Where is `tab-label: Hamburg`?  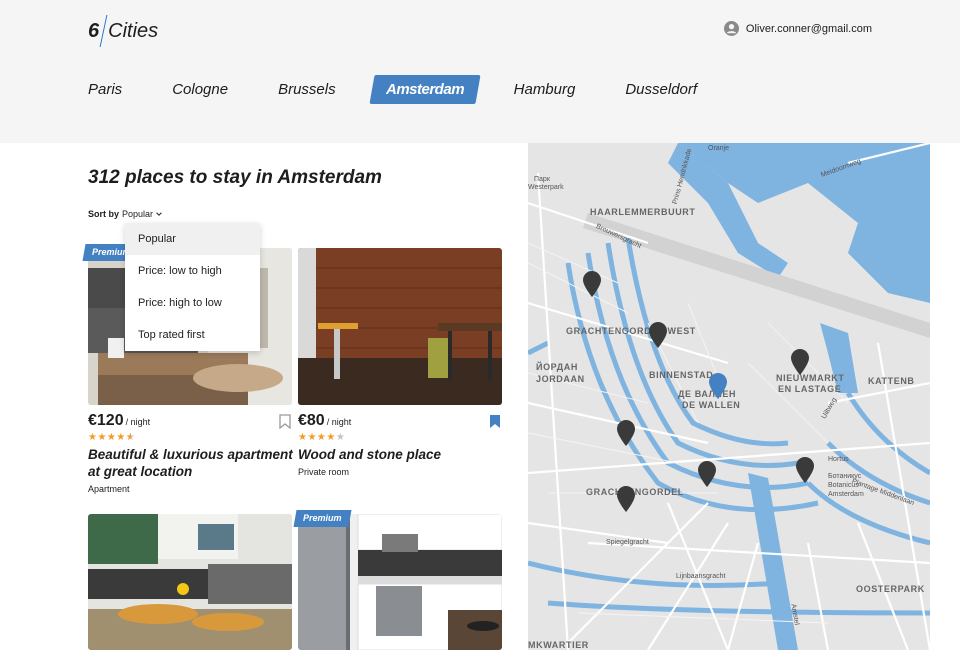
tab-label: Hamburg is located at coordinates (544, 89).